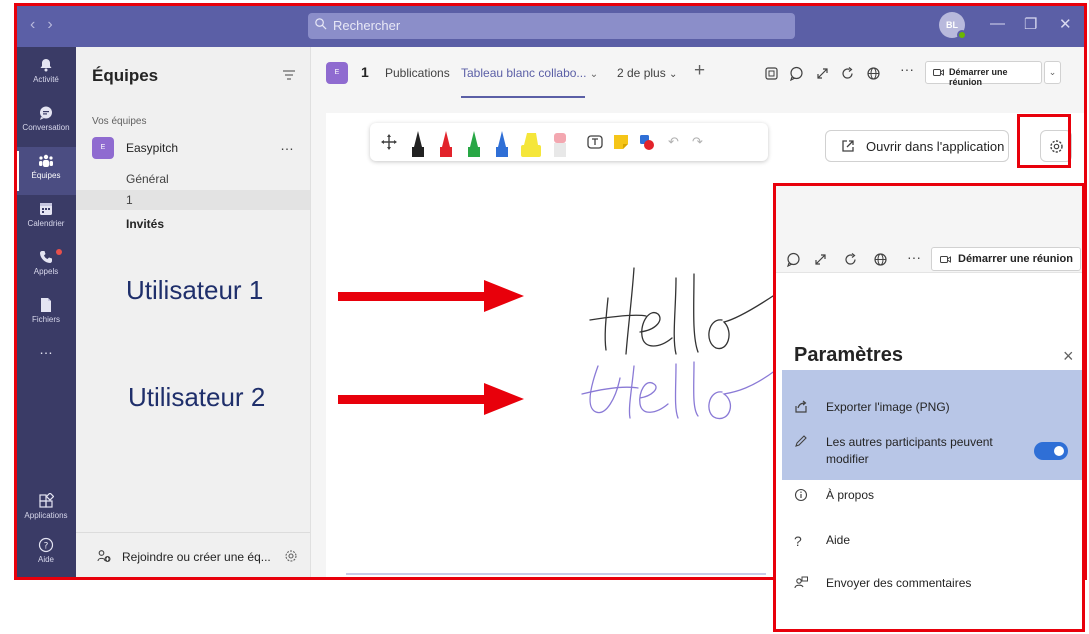 This screenshot has height=634, width=1089. What do you see at coordinates (850, 495) in the screenshot?
I see `about-label: À propos` at bounding box center [850, 495].